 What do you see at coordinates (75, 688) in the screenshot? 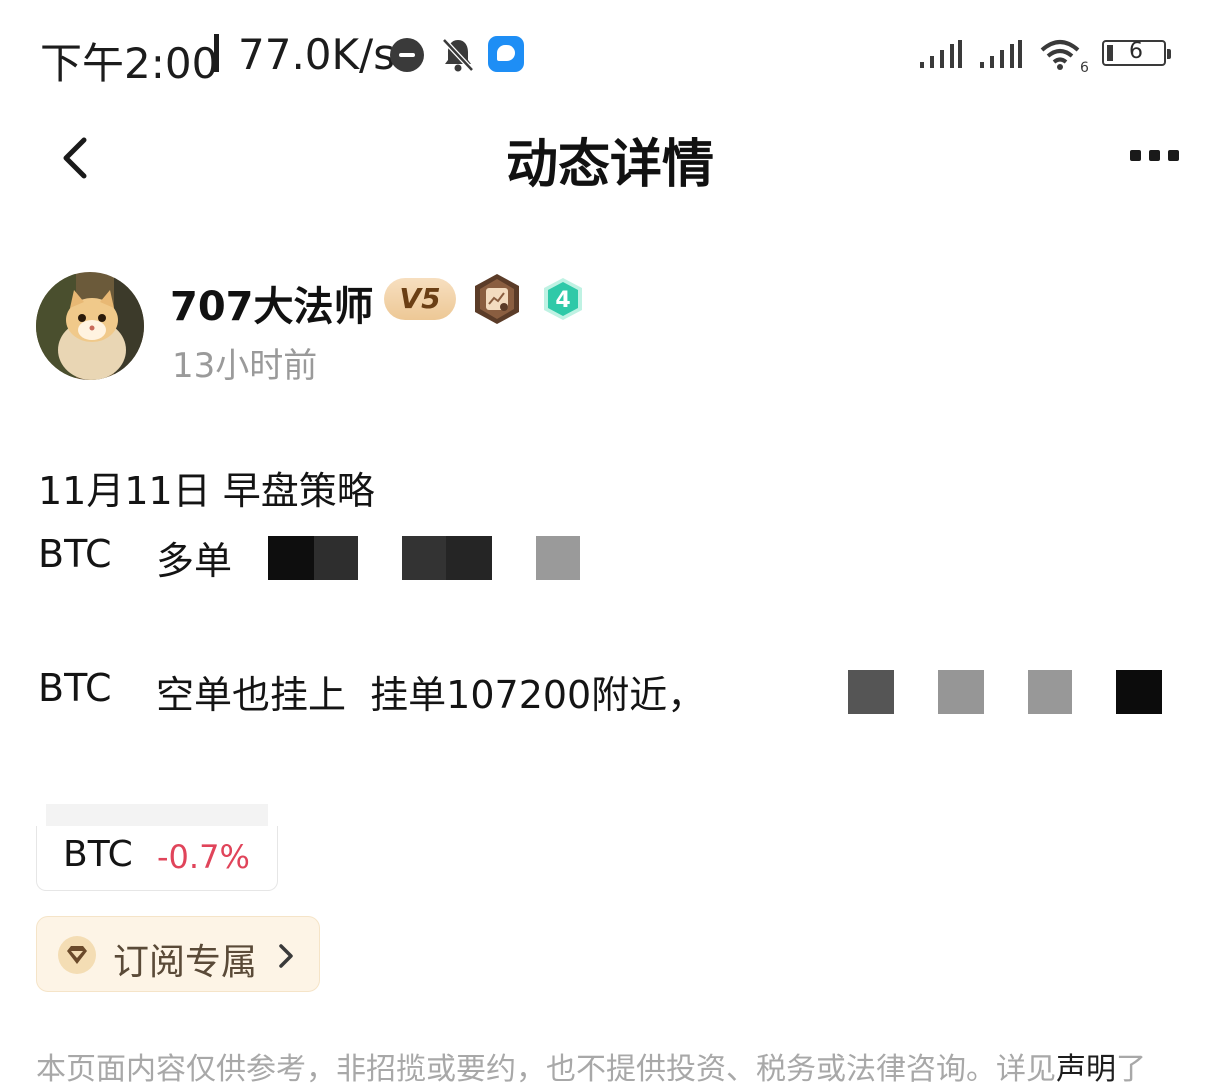
I see `post-line3-symbol: BTC` at bounding box center [75, 688].